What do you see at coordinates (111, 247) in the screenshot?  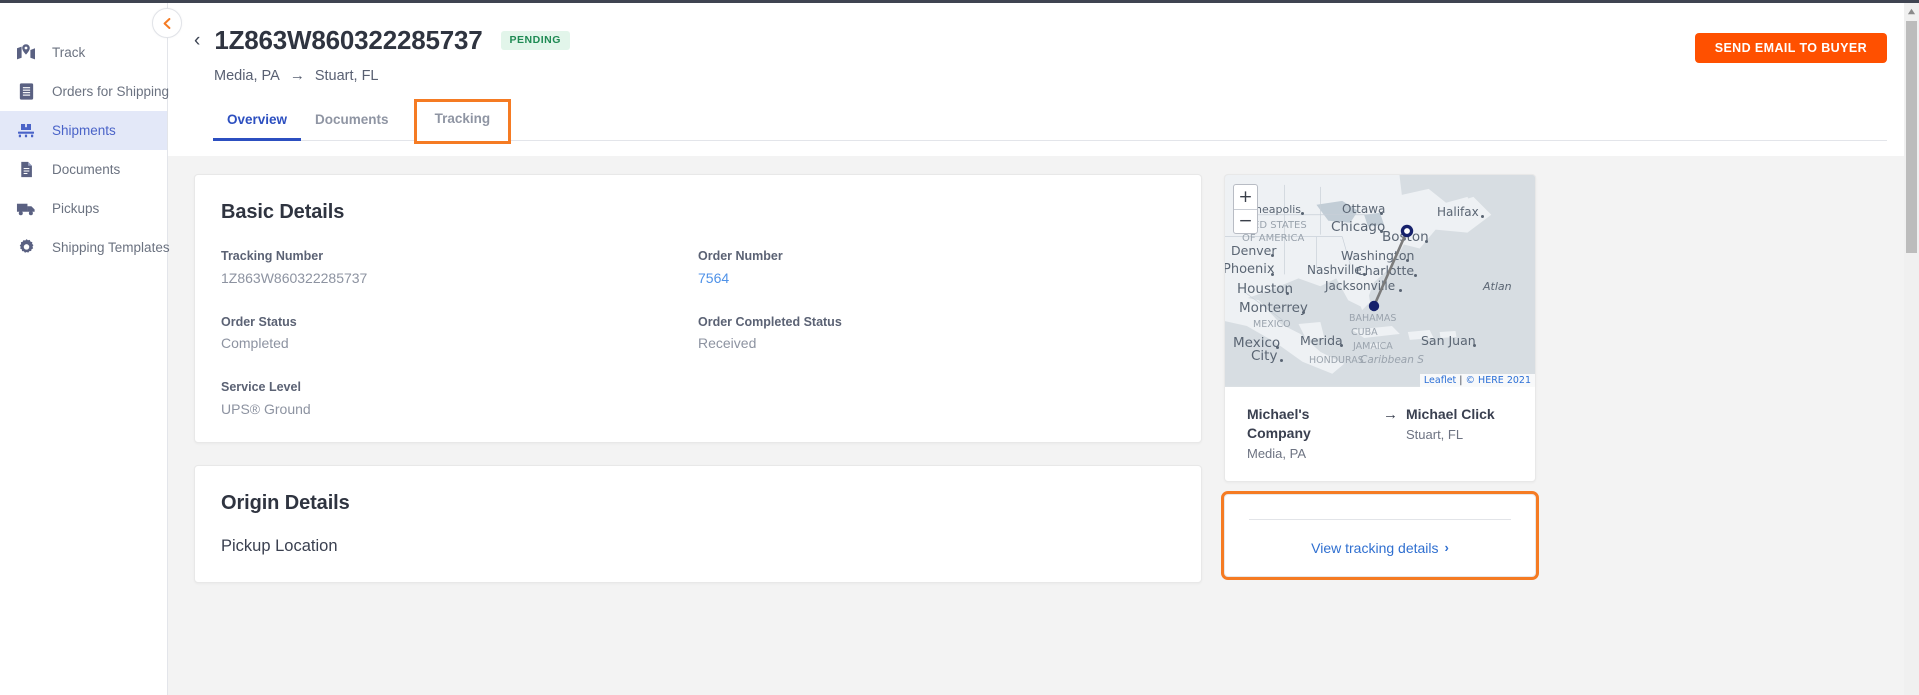 I see `sidebar-item-label: Shipping Templates` at bounding box center [111, 247].